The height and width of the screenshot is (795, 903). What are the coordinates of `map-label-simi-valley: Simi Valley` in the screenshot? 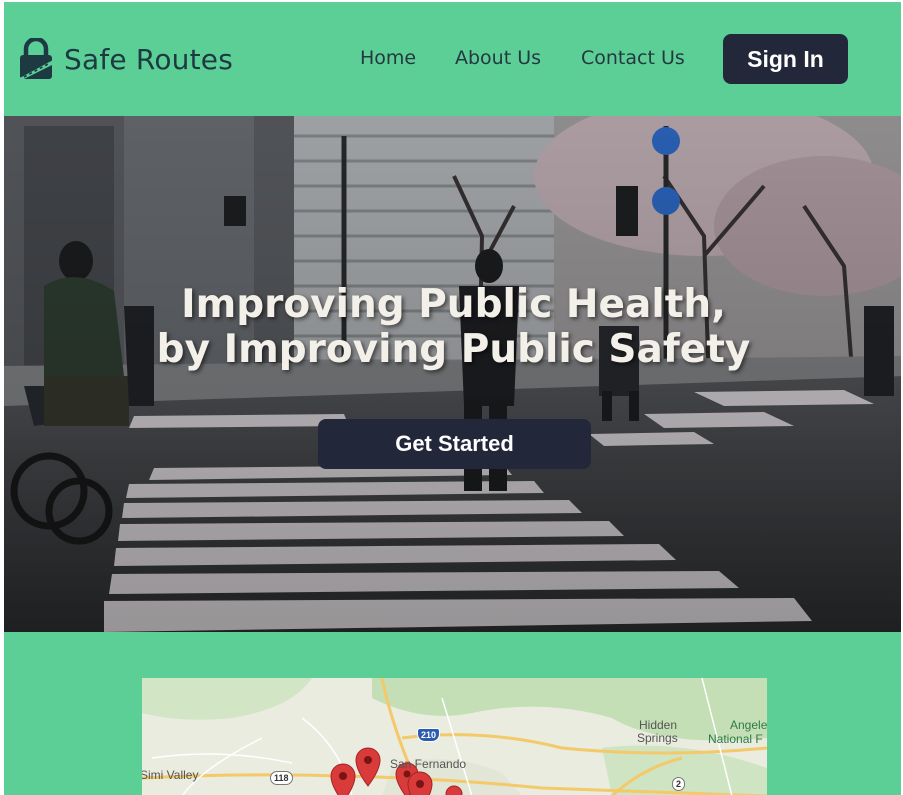 It's located at (170, 775).